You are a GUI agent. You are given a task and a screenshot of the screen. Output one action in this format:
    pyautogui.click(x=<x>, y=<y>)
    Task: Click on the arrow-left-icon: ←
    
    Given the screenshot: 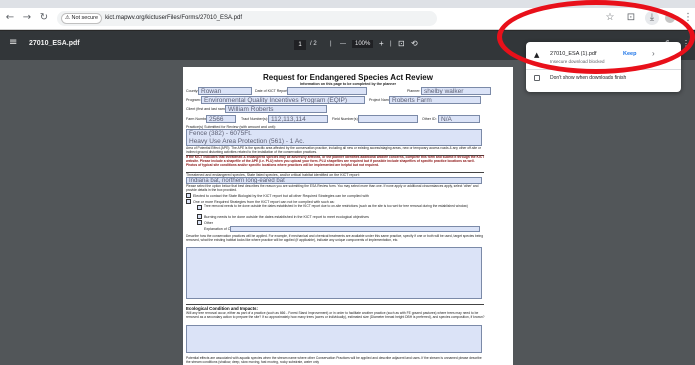 What is the action you would take?
    pyautogui.click(x=10, y=17)
    